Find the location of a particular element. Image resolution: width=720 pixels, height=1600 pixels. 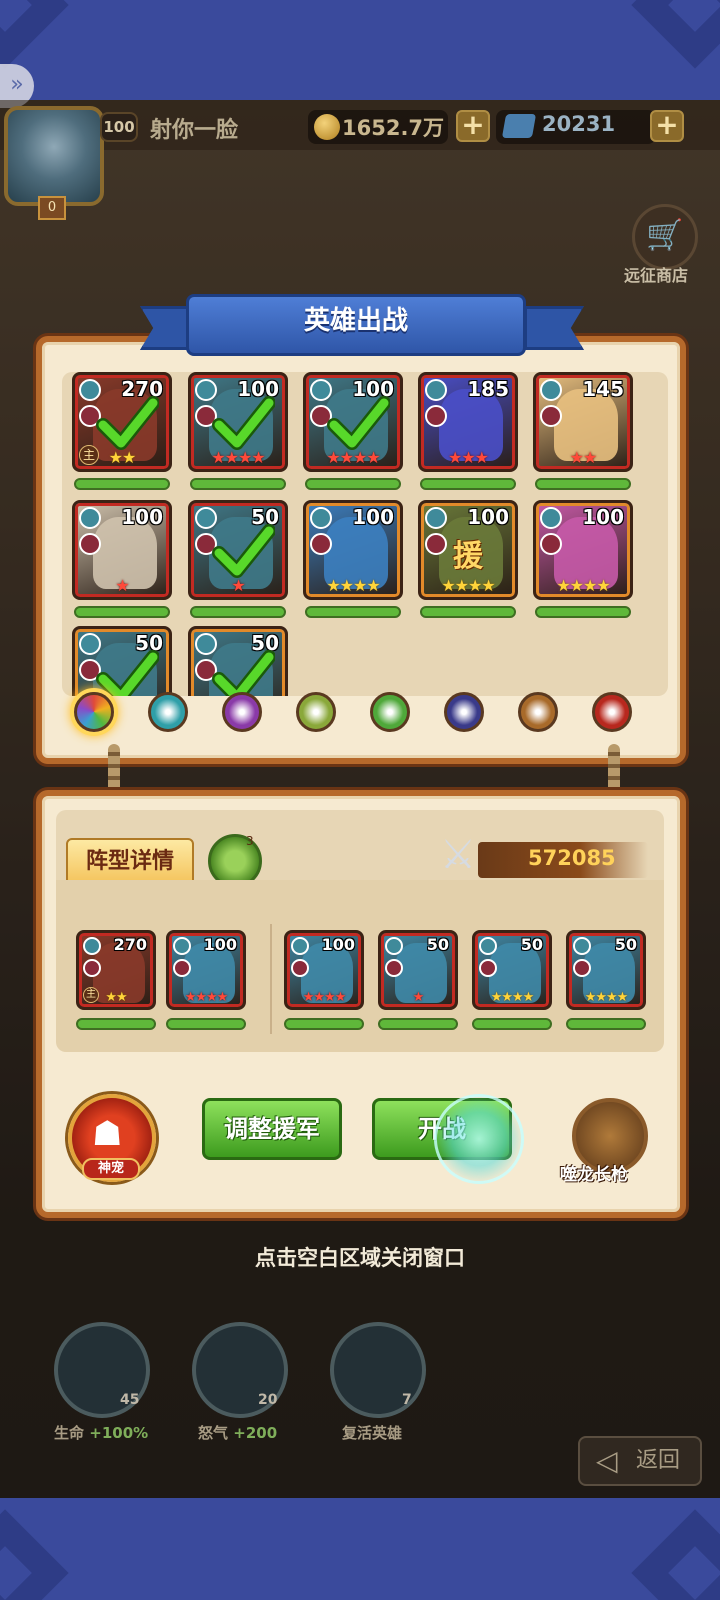

add-gold-button: + is located at coordinates (473, 126).